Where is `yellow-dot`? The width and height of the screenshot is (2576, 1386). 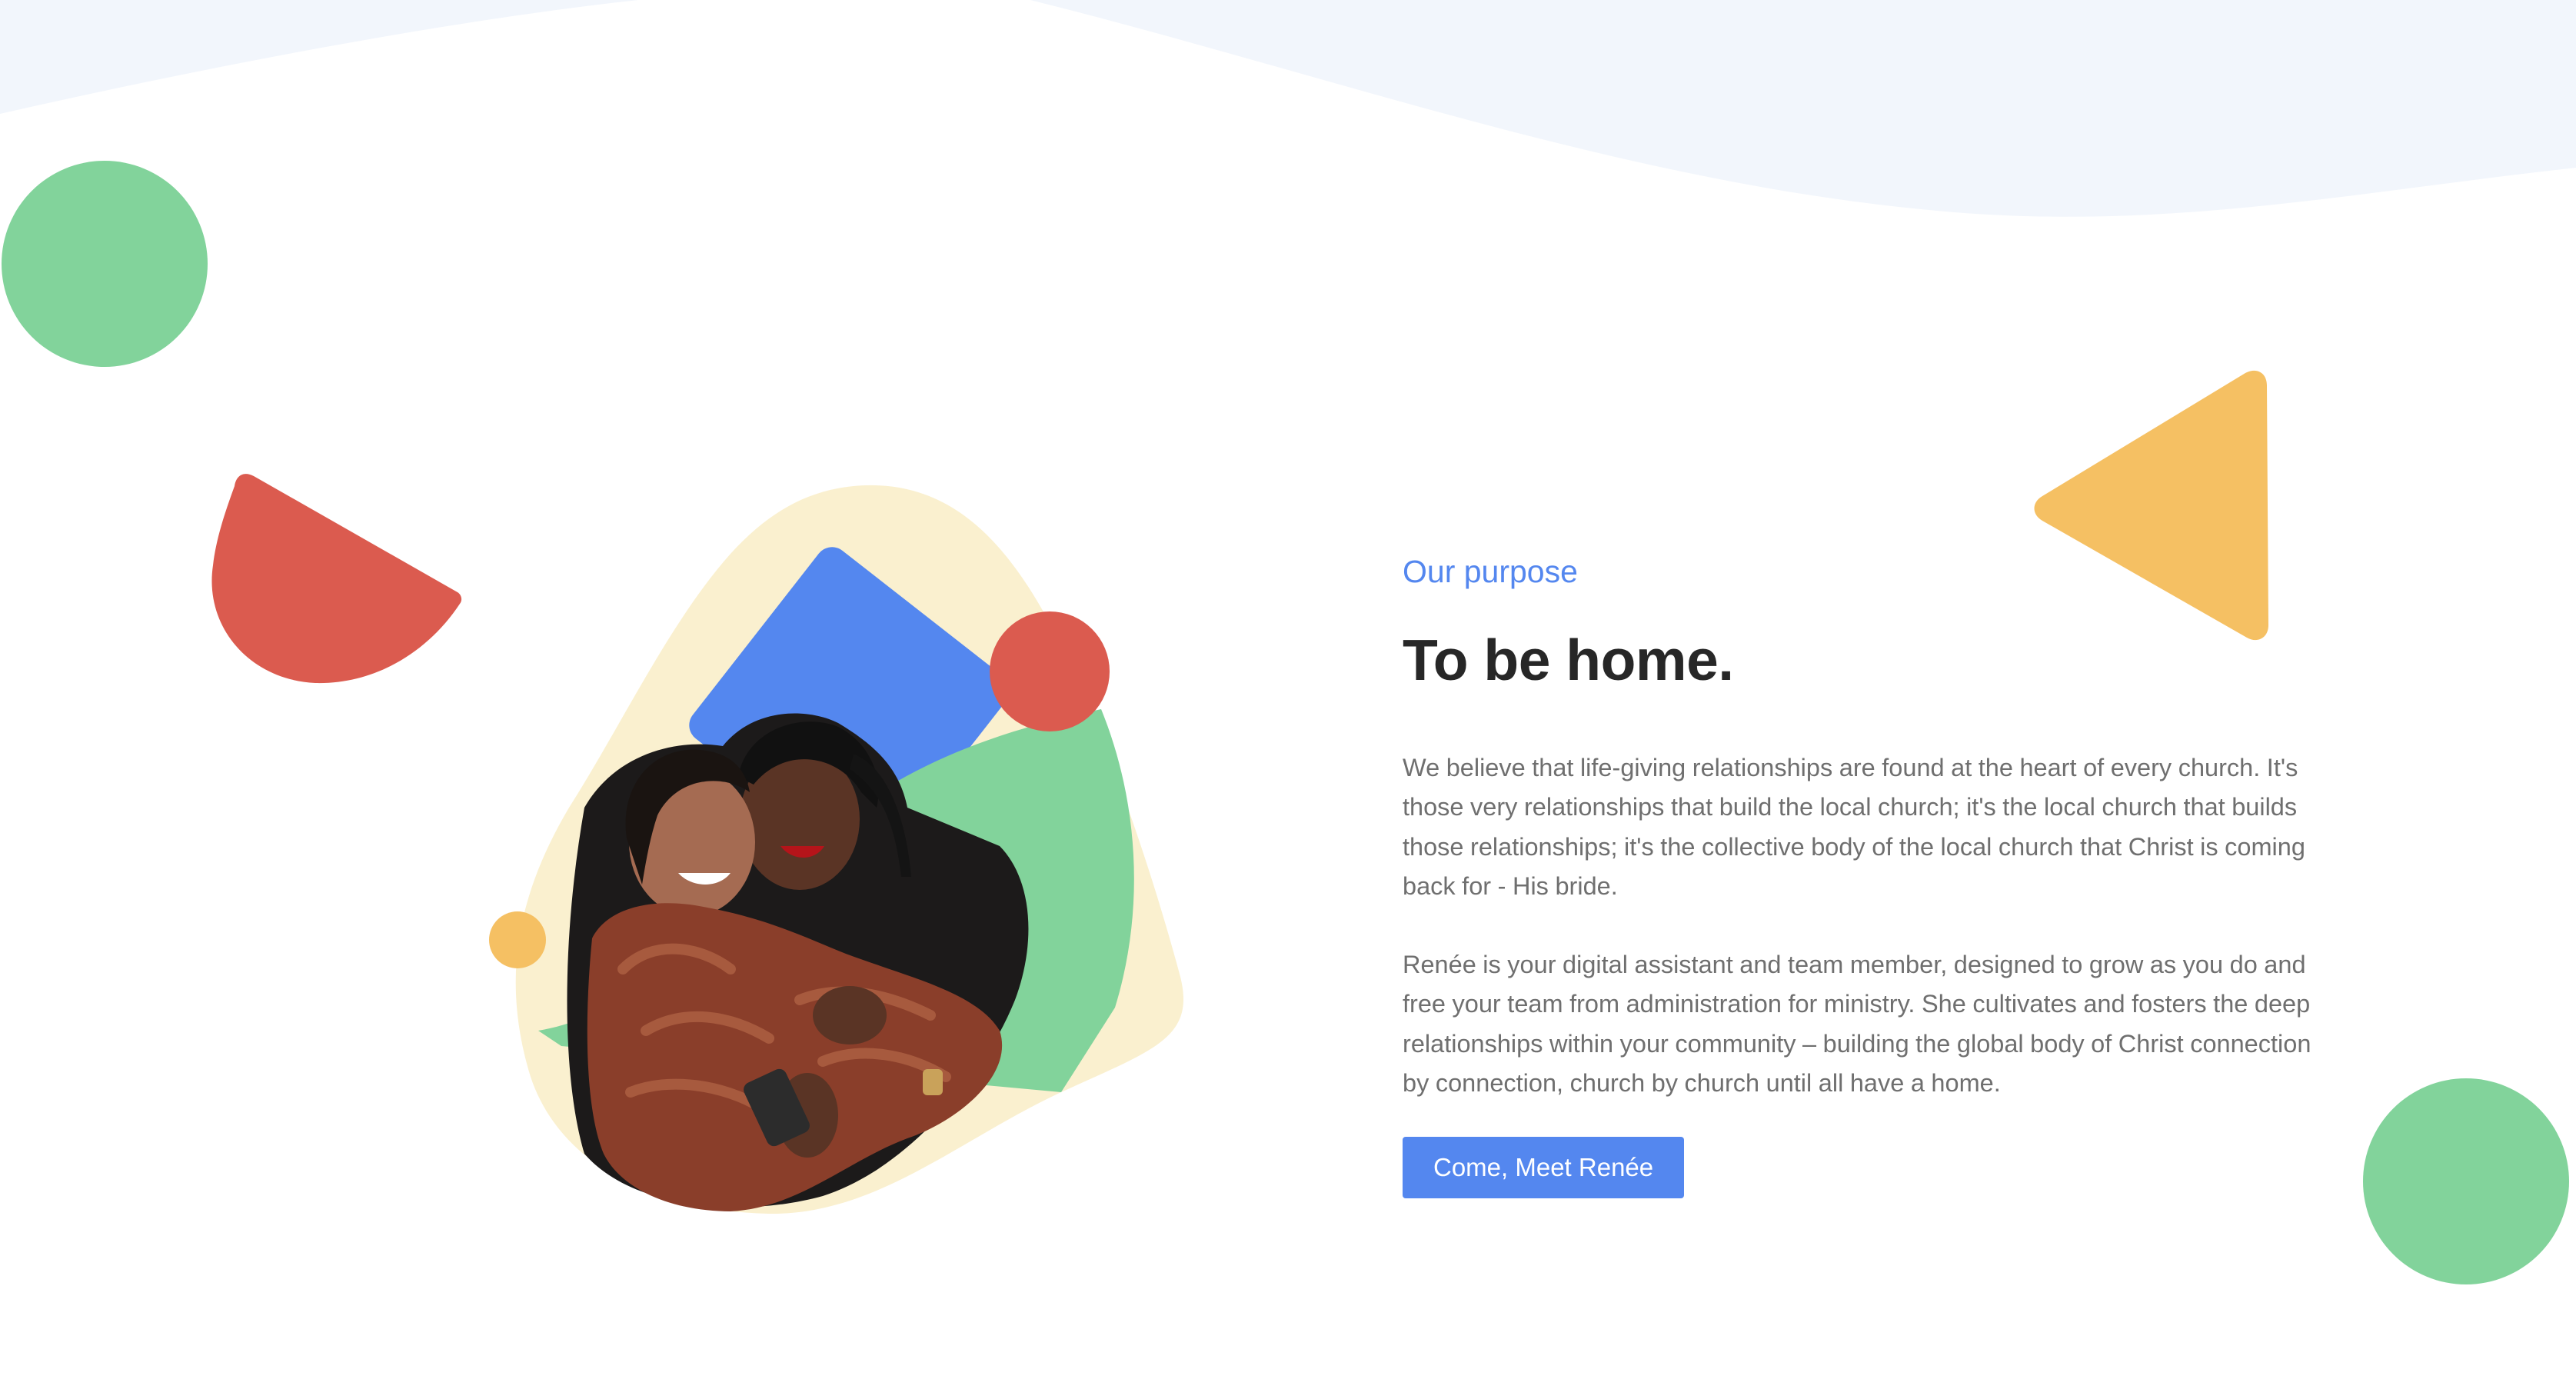 yellow-dot is located at coordinates (517, 939).